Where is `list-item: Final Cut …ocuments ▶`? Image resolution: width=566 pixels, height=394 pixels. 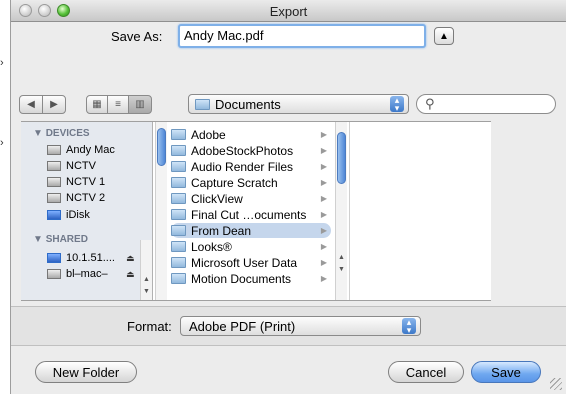
list-item: Final Cut …ocuments ▶ is located at coordinates (251, 214).